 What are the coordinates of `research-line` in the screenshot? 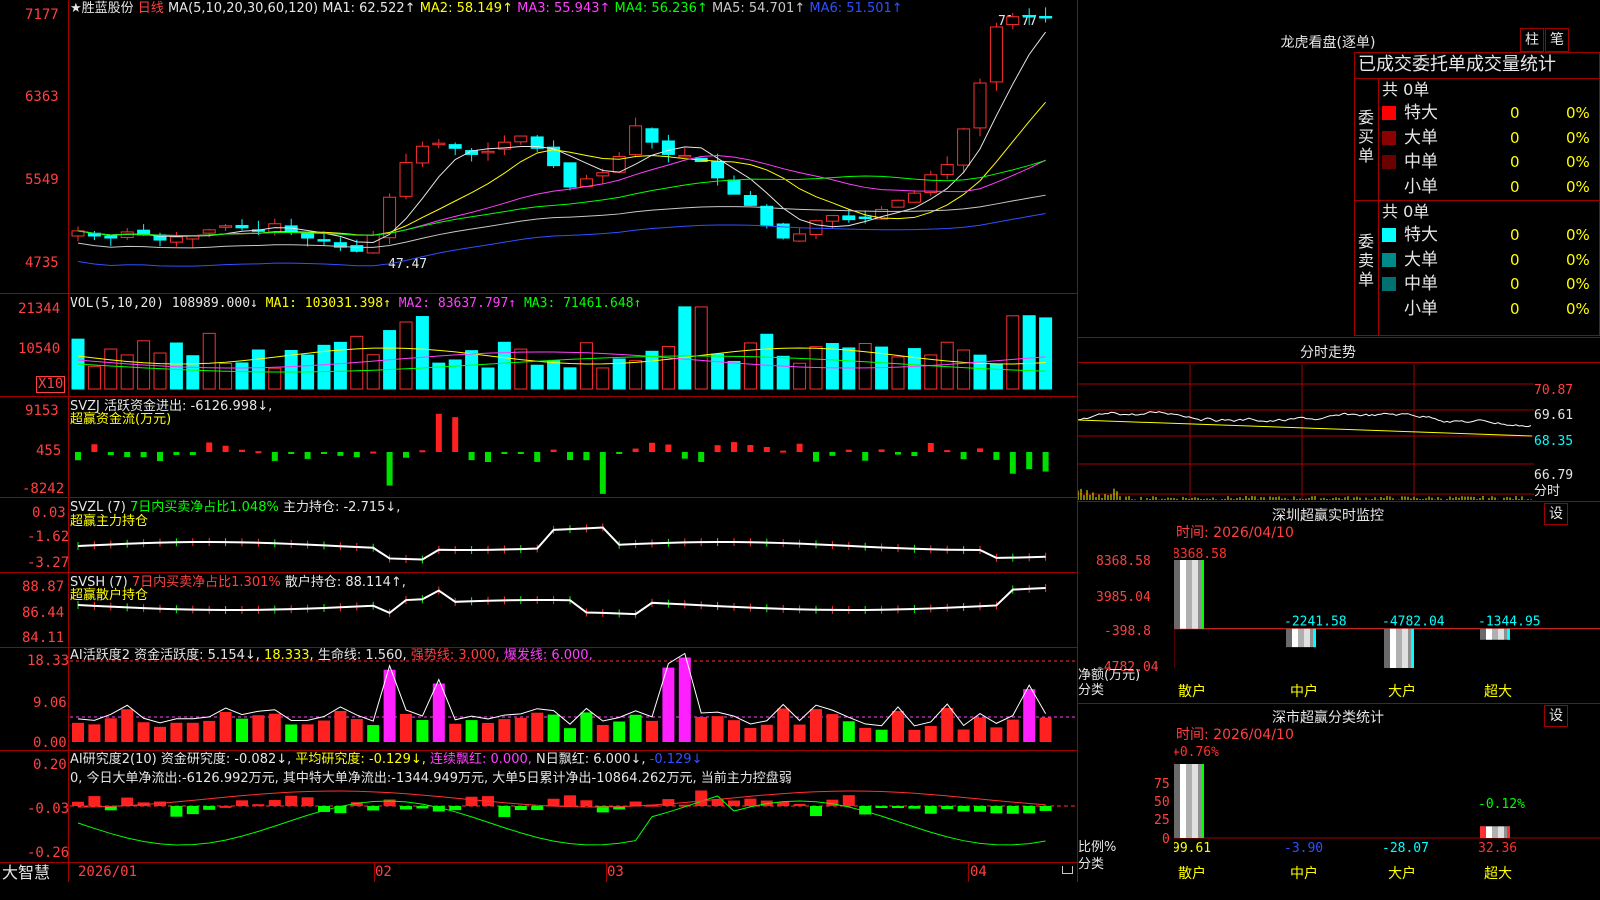 It's located at (561, 820).